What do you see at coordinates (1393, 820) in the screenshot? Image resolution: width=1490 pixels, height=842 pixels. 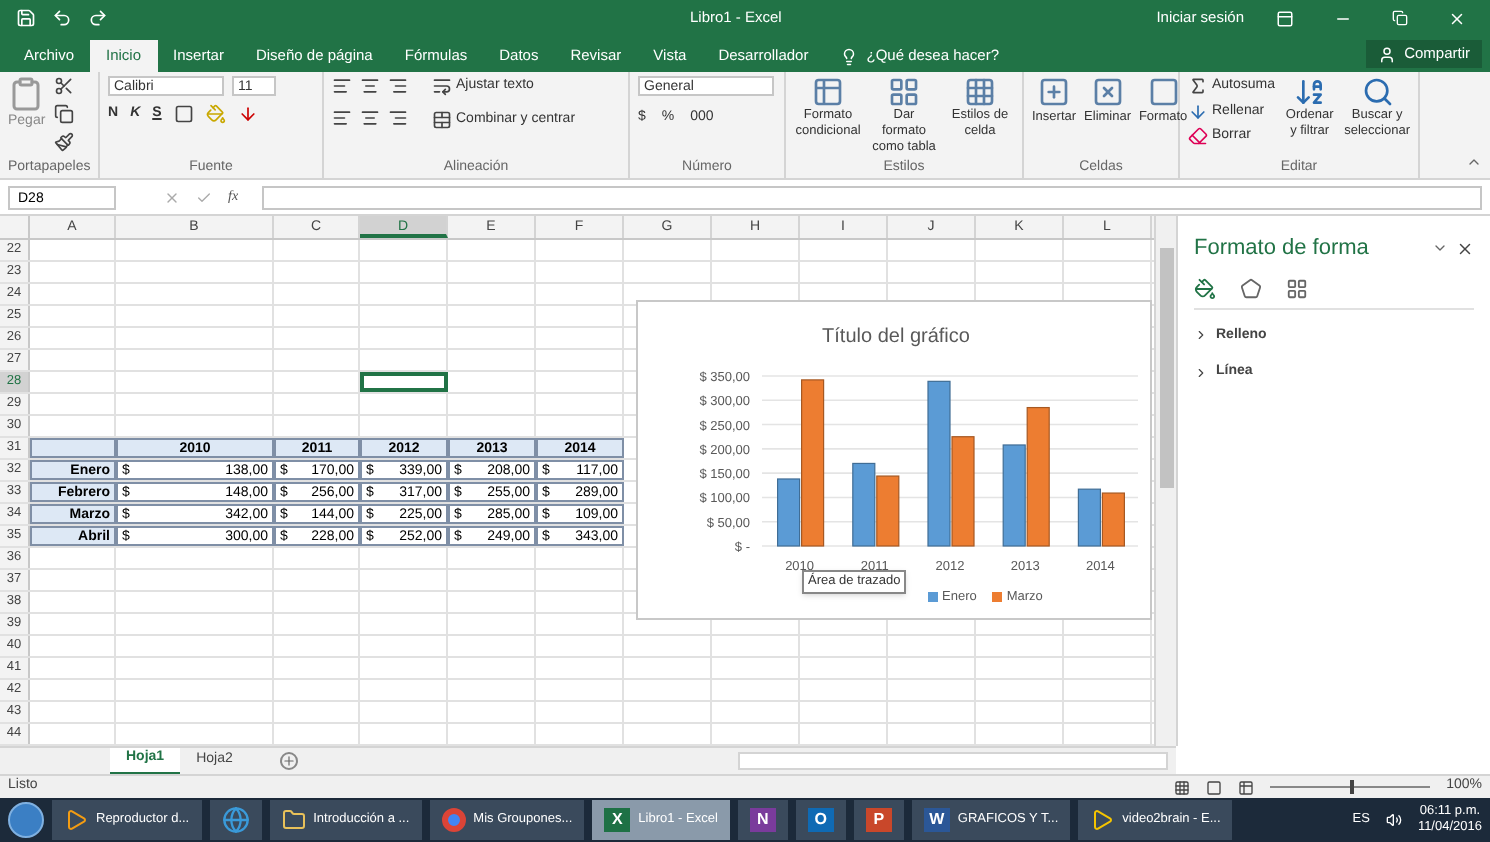 I see `speaker-icon` at bounding box center [1393, 820].